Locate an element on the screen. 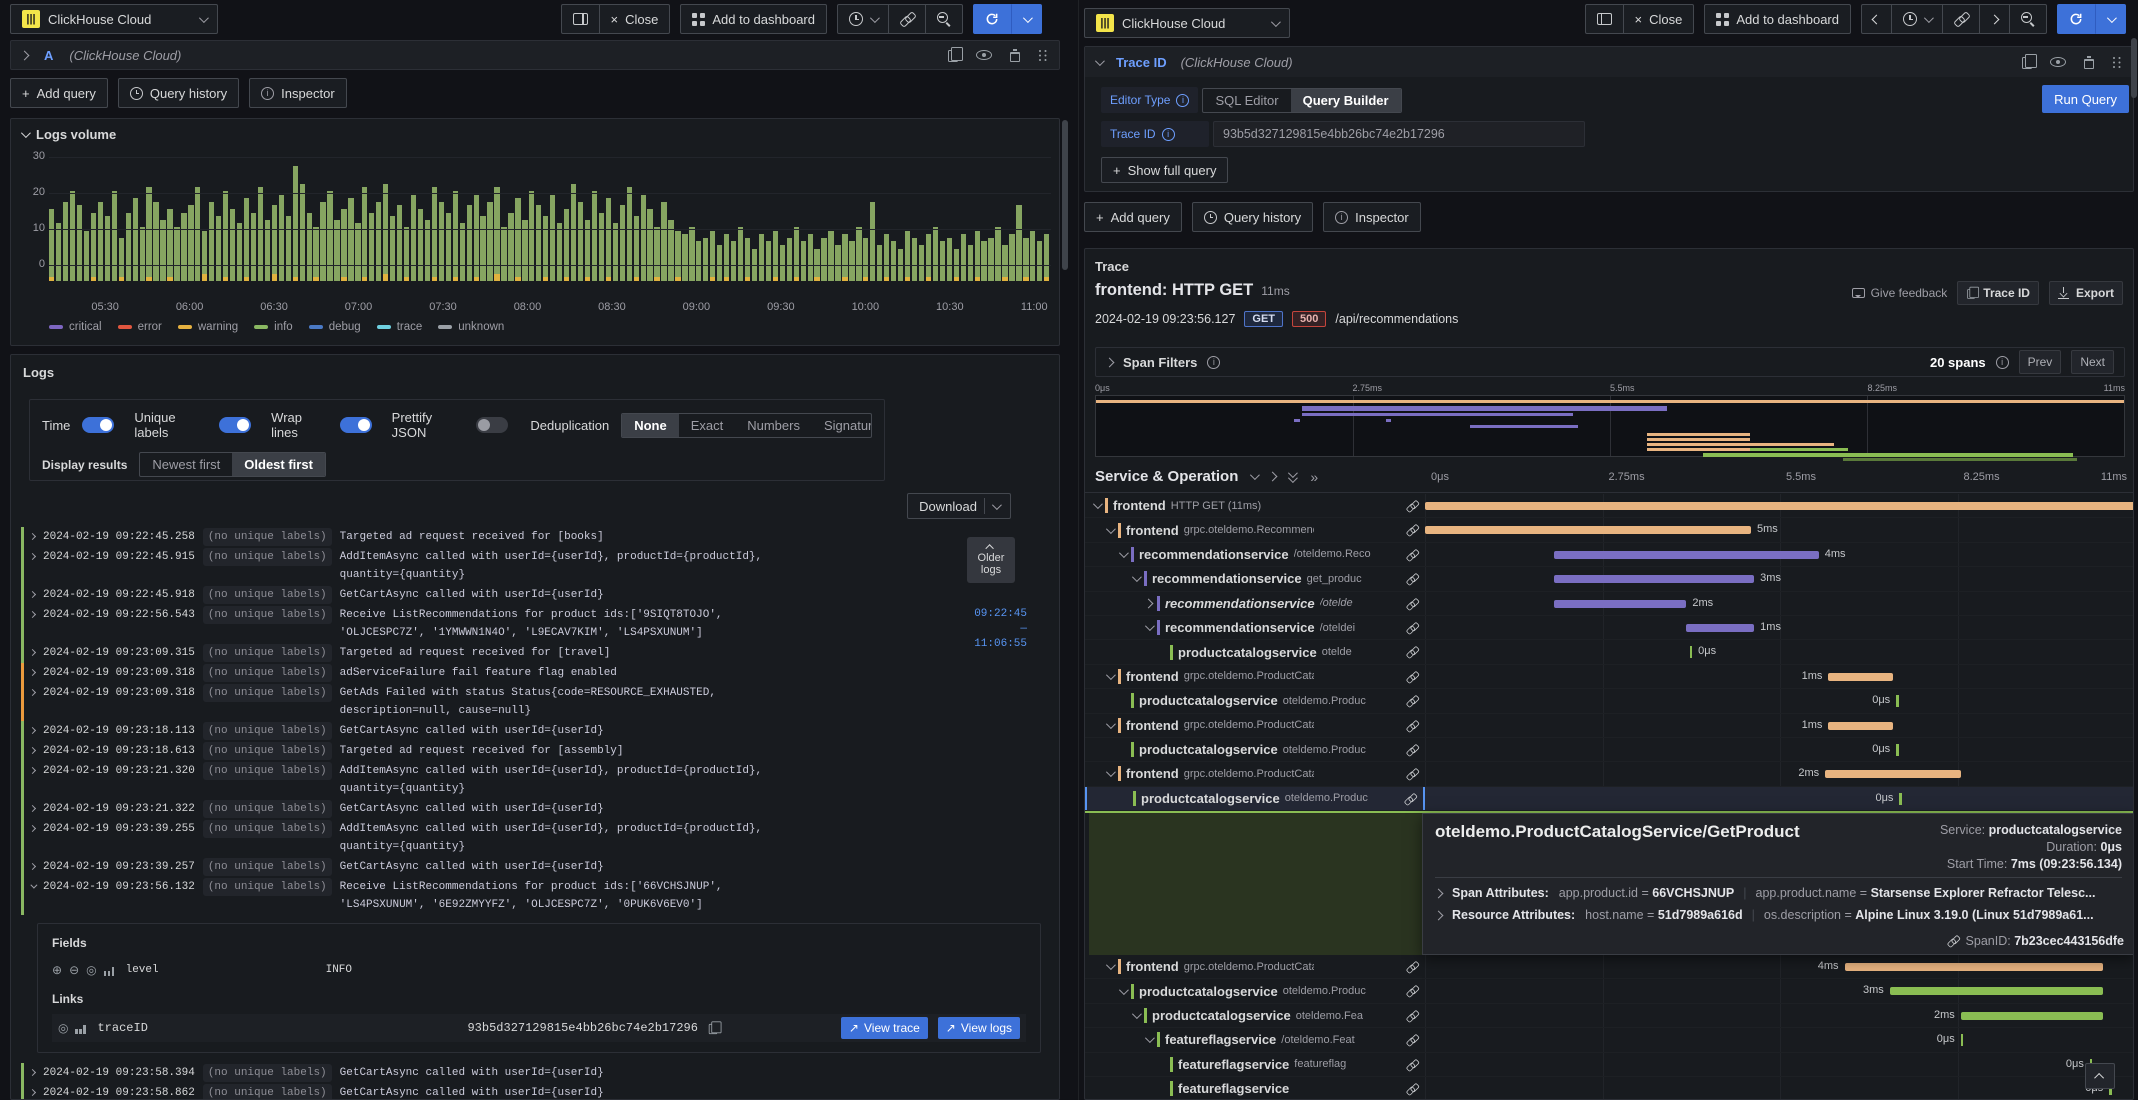 This screenshot has height=1100, width=2138. span-filters-label: Span Filters is located at coordinates (1160, 362).